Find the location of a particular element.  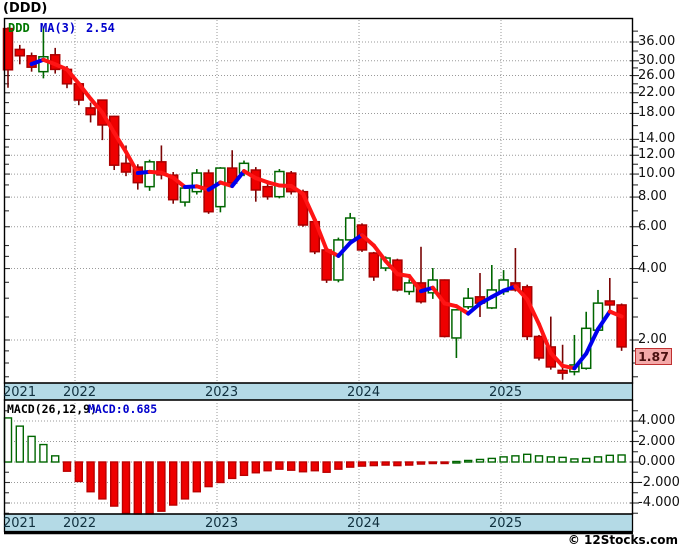

year-label-top: 2023 is located at coordinates (222, 392).